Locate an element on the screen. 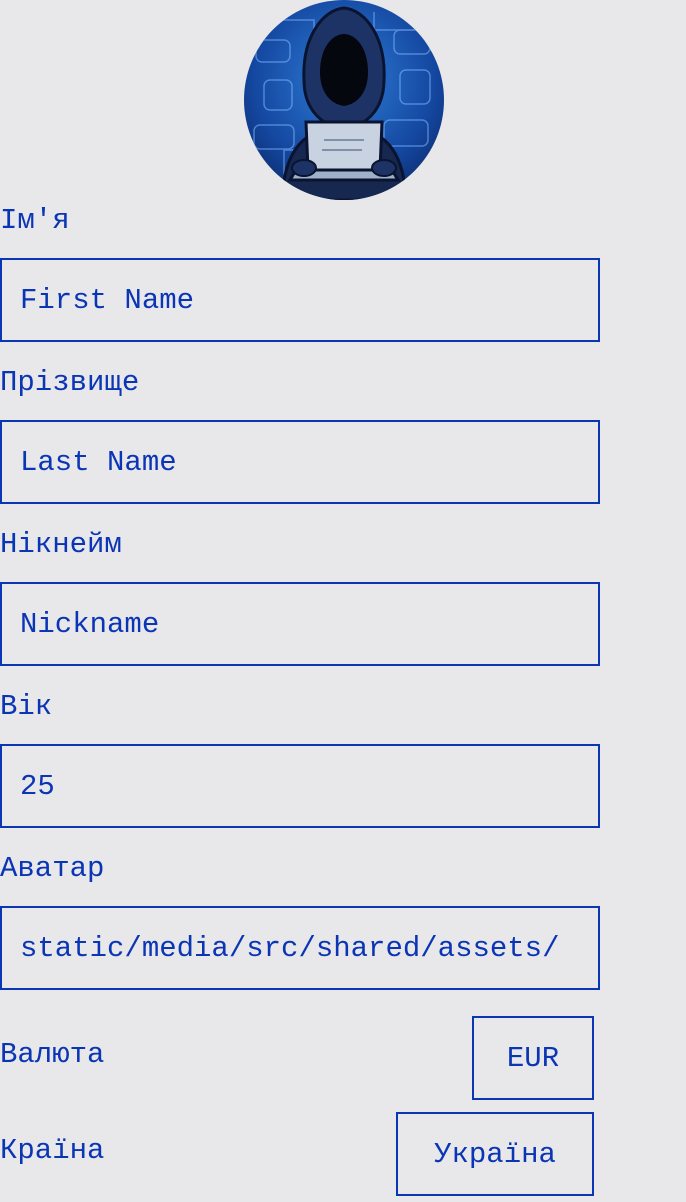  last-name-label: Прізвище is located at coordinates (70, 382).